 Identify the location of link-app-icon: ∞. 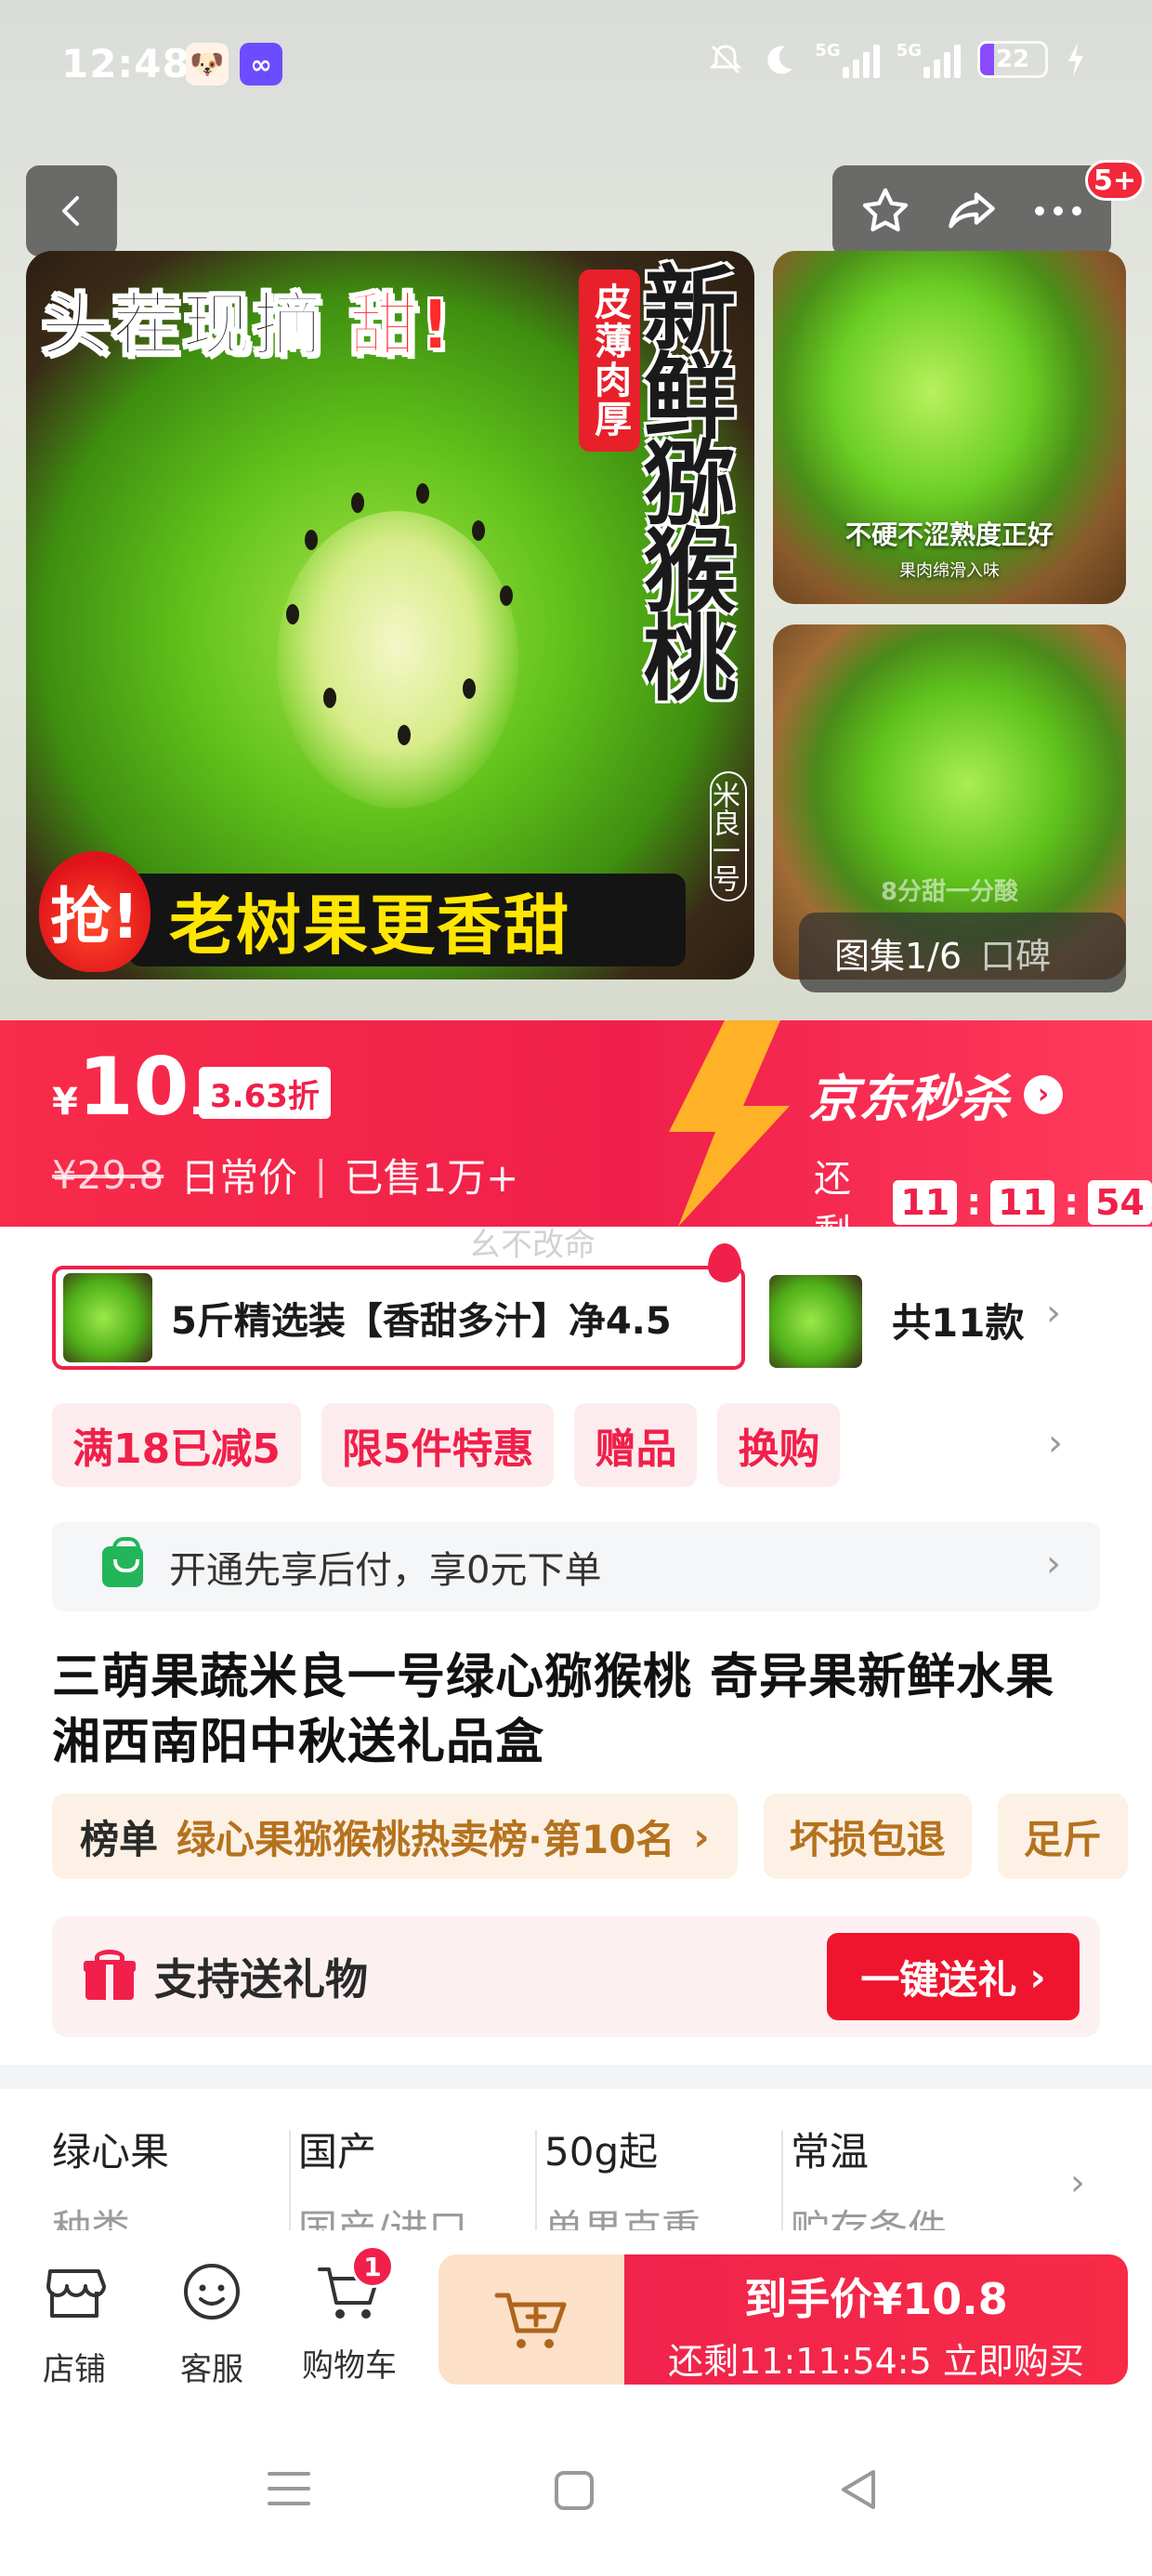
(261, 64).